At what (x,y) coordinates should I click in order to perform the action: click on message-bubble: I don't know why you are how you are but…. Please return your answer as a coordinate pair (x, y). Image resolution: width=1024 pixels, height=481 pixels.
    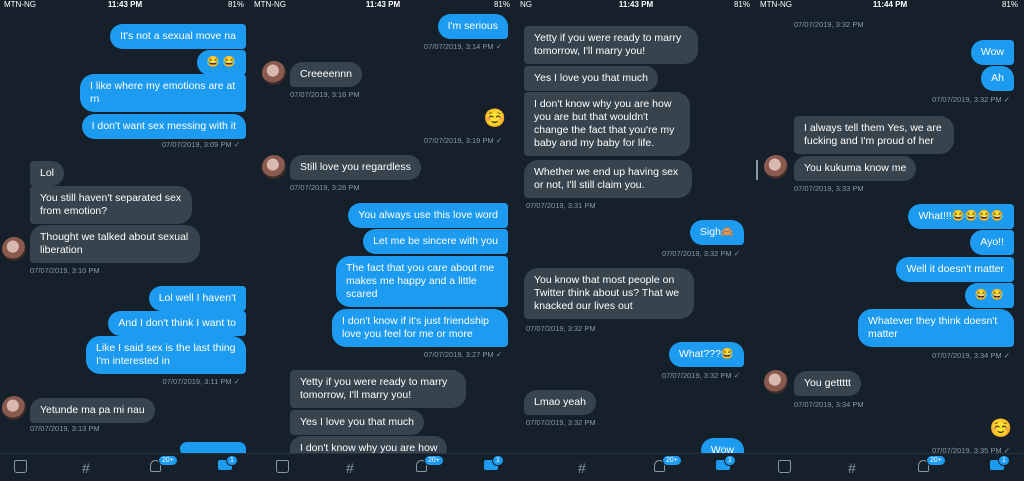
    Looking at the image, I should click on (607, 124).